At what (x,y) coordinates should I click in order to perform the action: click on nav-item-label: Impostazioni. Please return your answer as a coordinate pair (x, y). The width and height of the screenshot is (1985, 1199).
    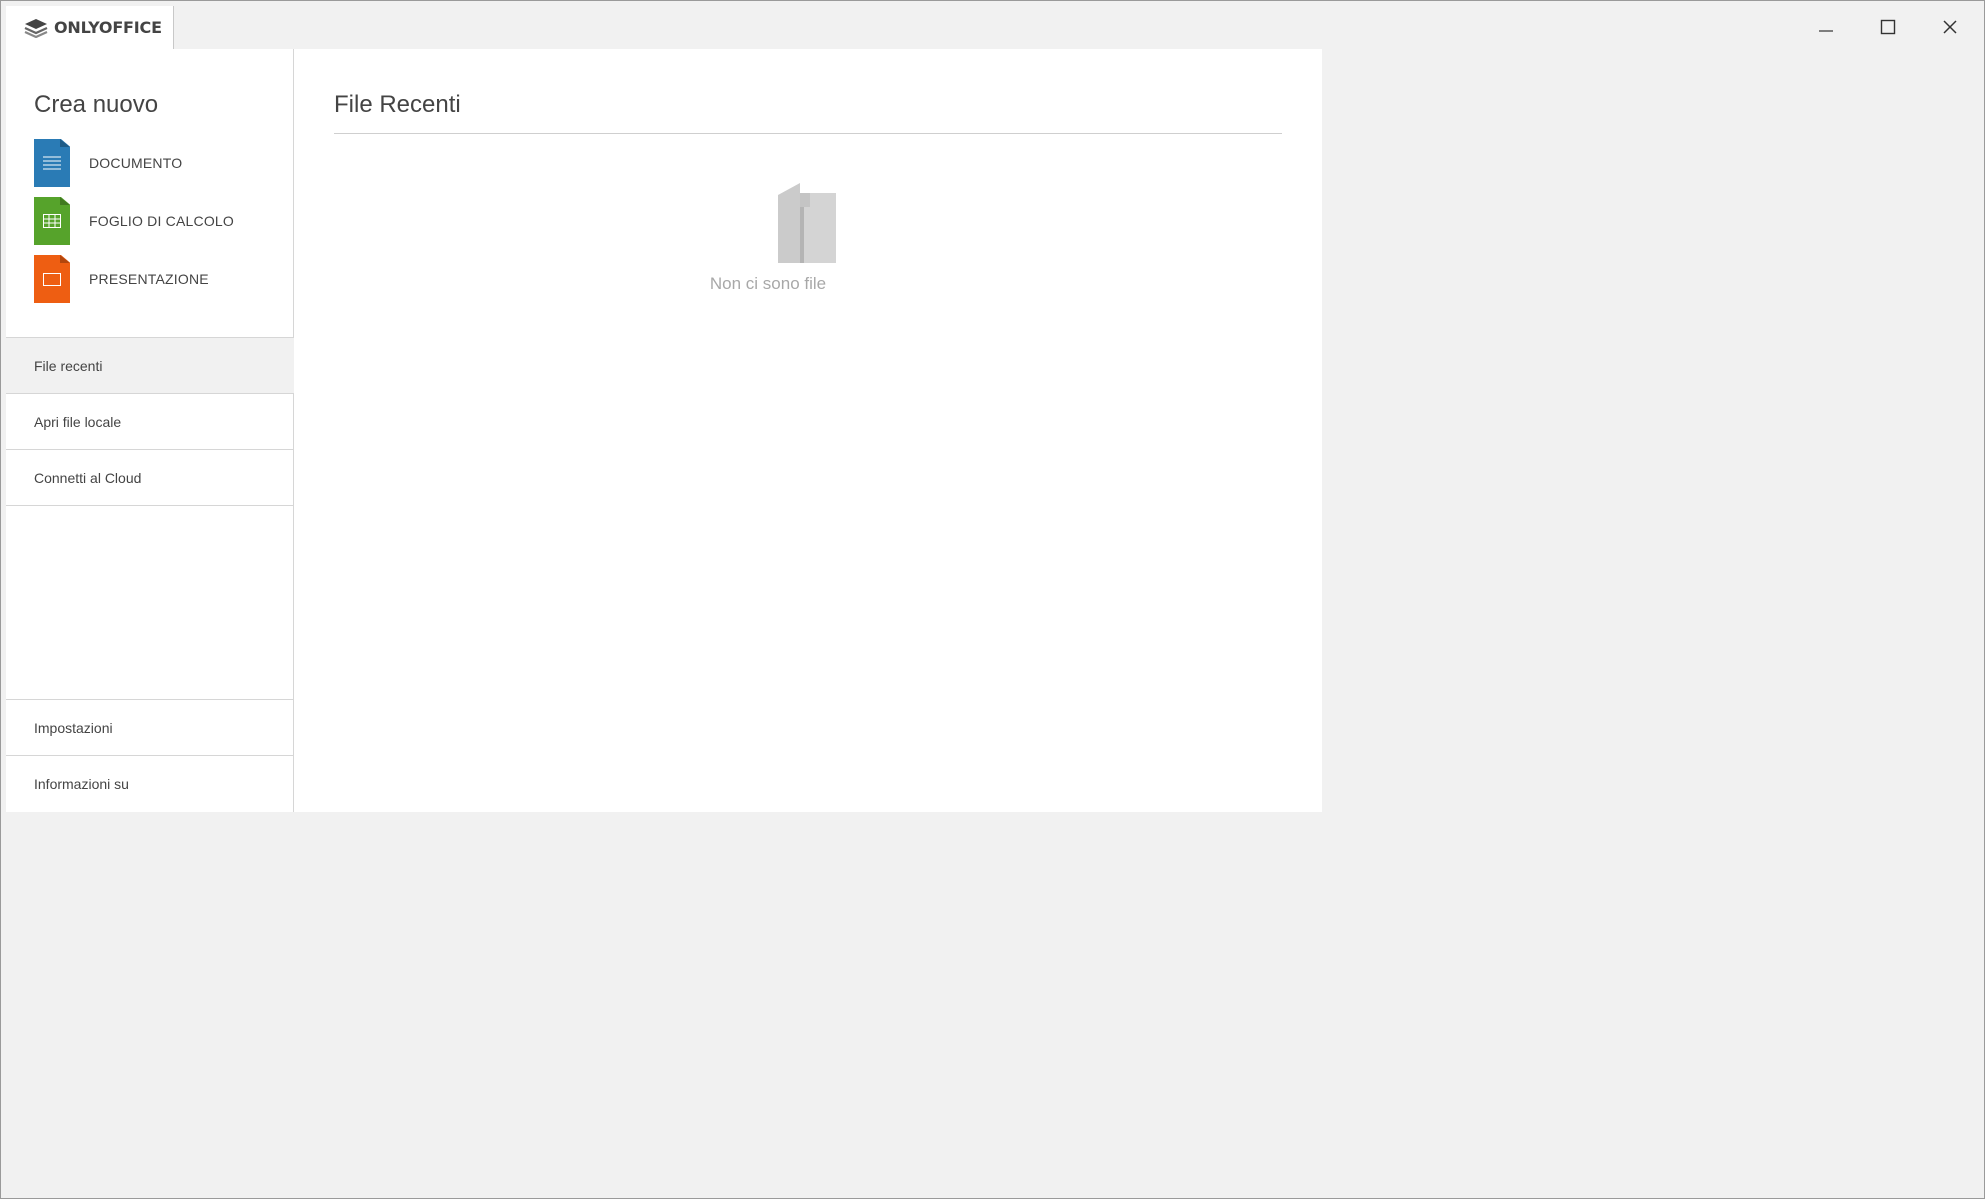
    Looking at the image, I should click on (73, 727).